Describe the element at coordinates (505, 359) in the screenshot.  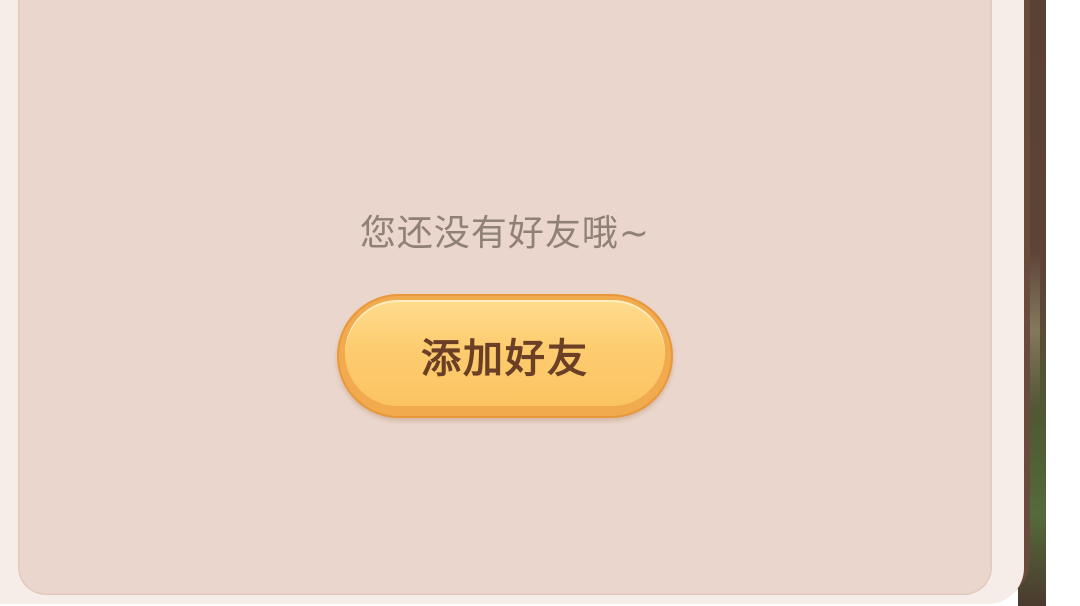
I see `add-friend-button-label: 添加好友` at that location.